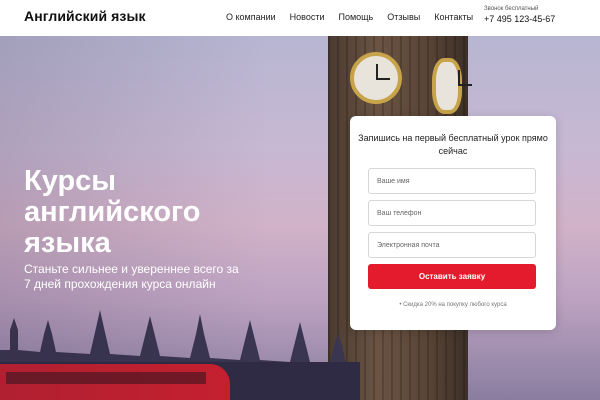  Describe the element at coordinates (85, 16) in the screenshot. I see `site-logo: Английский язык` at that location.